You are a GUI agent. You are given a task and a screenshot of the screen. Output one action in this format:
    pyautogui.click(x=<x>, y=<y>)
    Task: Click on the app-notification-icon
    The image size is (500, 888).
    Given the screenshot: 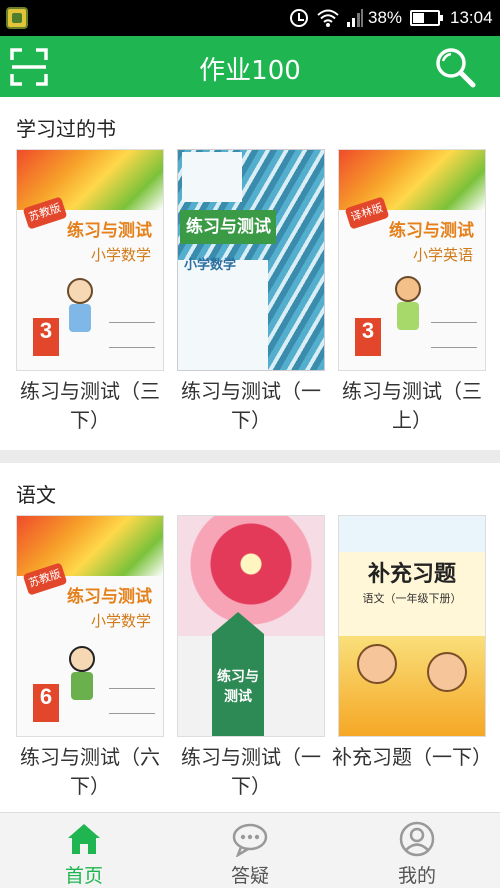 What is the action you would take?
    pyautogui.click(x=17, y=18)
    